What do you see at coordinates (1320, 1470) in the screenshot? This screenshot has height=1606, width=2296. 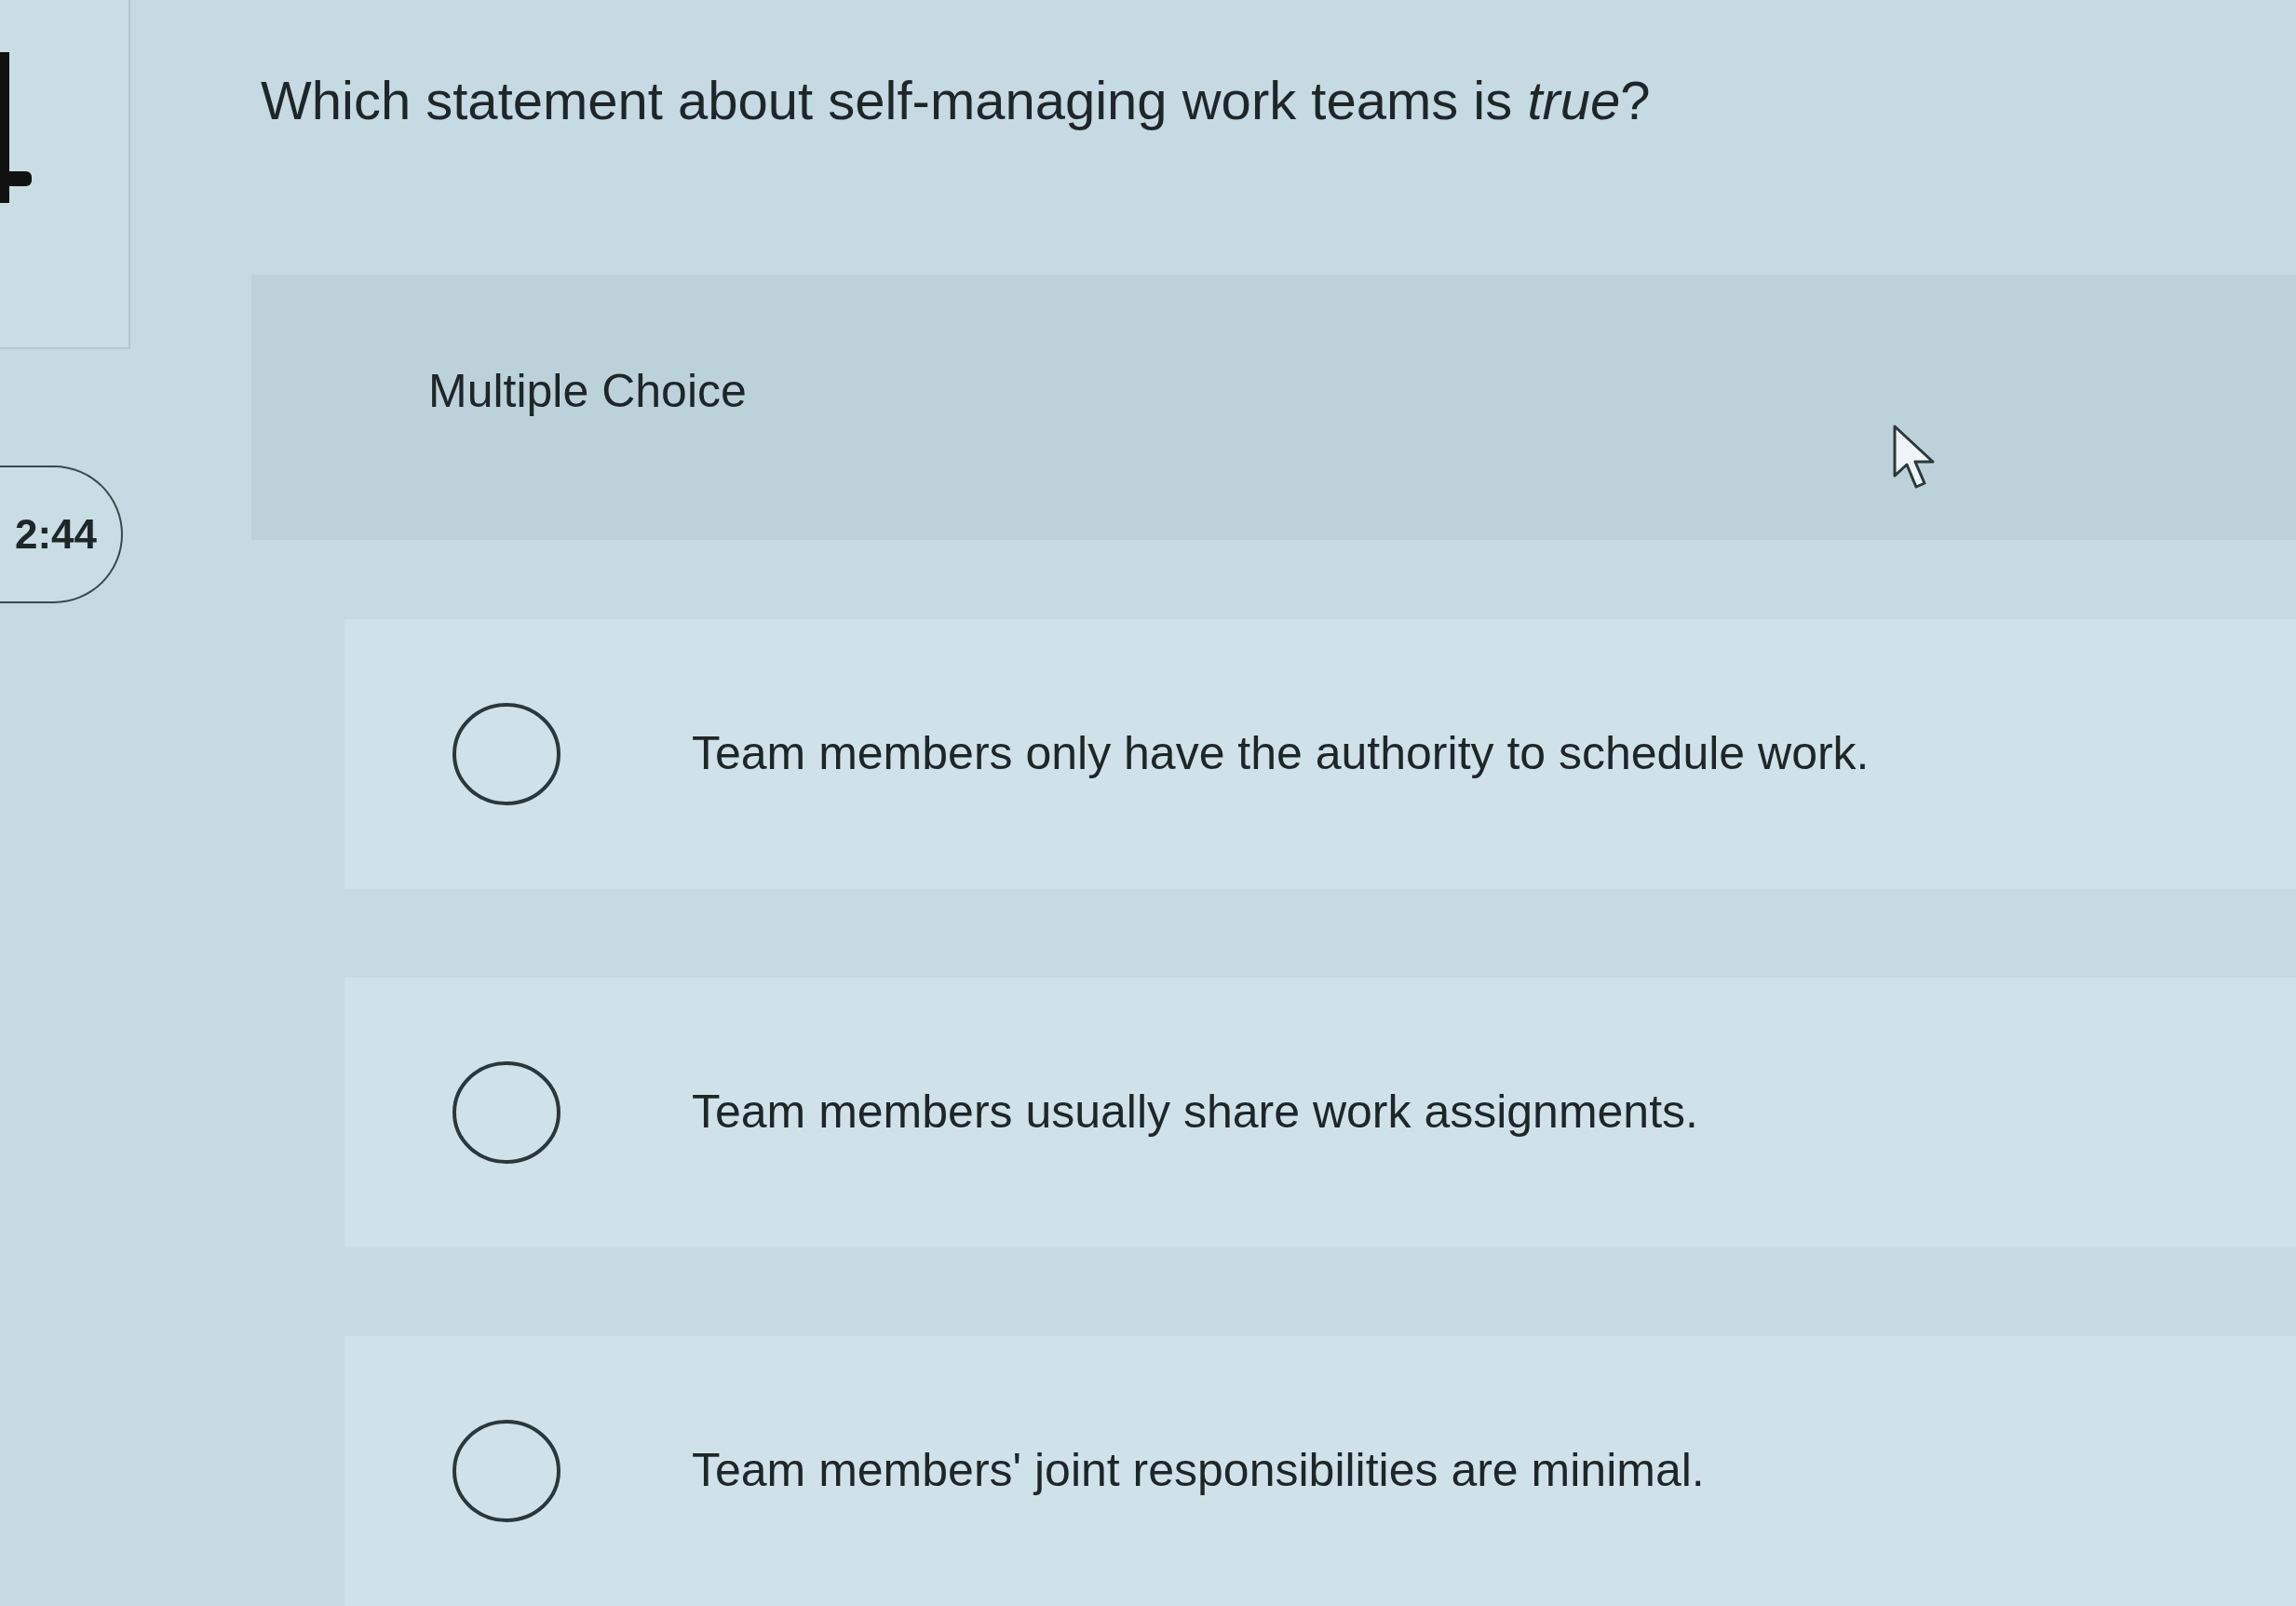 I see `answer-option: Team members' joint responsibilities are minimal.` at bounding box center [1320, 1470].